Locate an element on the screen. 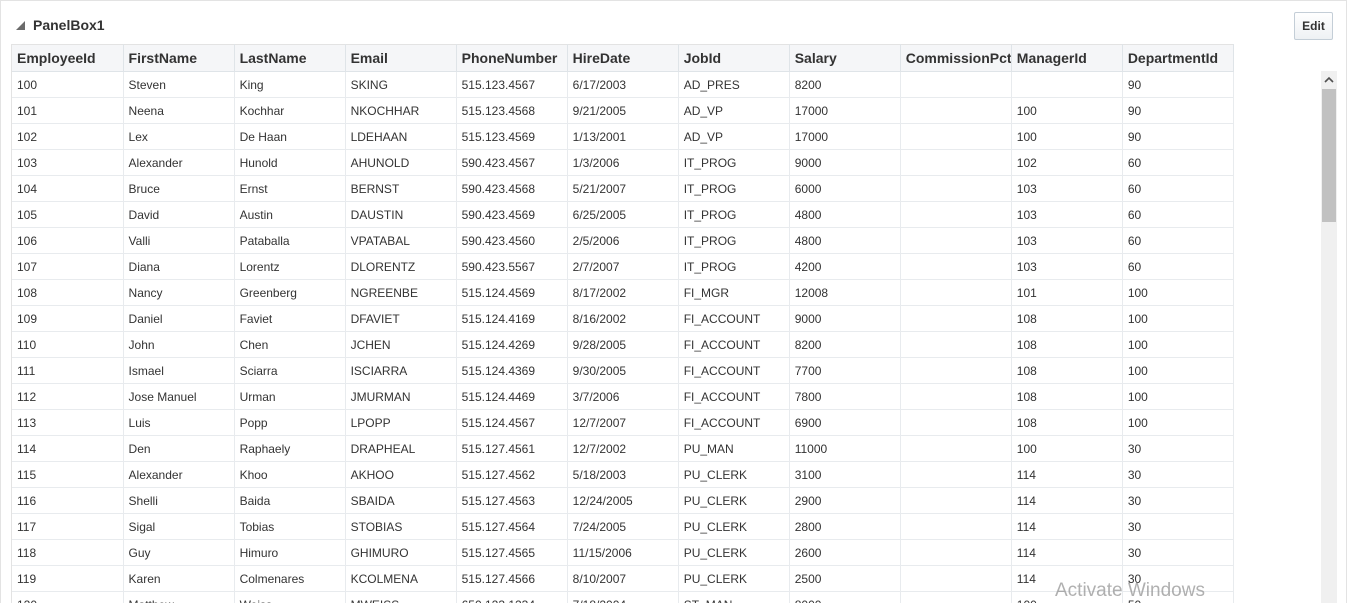 The image size is (1349, 603). table-cell-hiredate: 1/13/2001 is located at coordinates (623, 136).